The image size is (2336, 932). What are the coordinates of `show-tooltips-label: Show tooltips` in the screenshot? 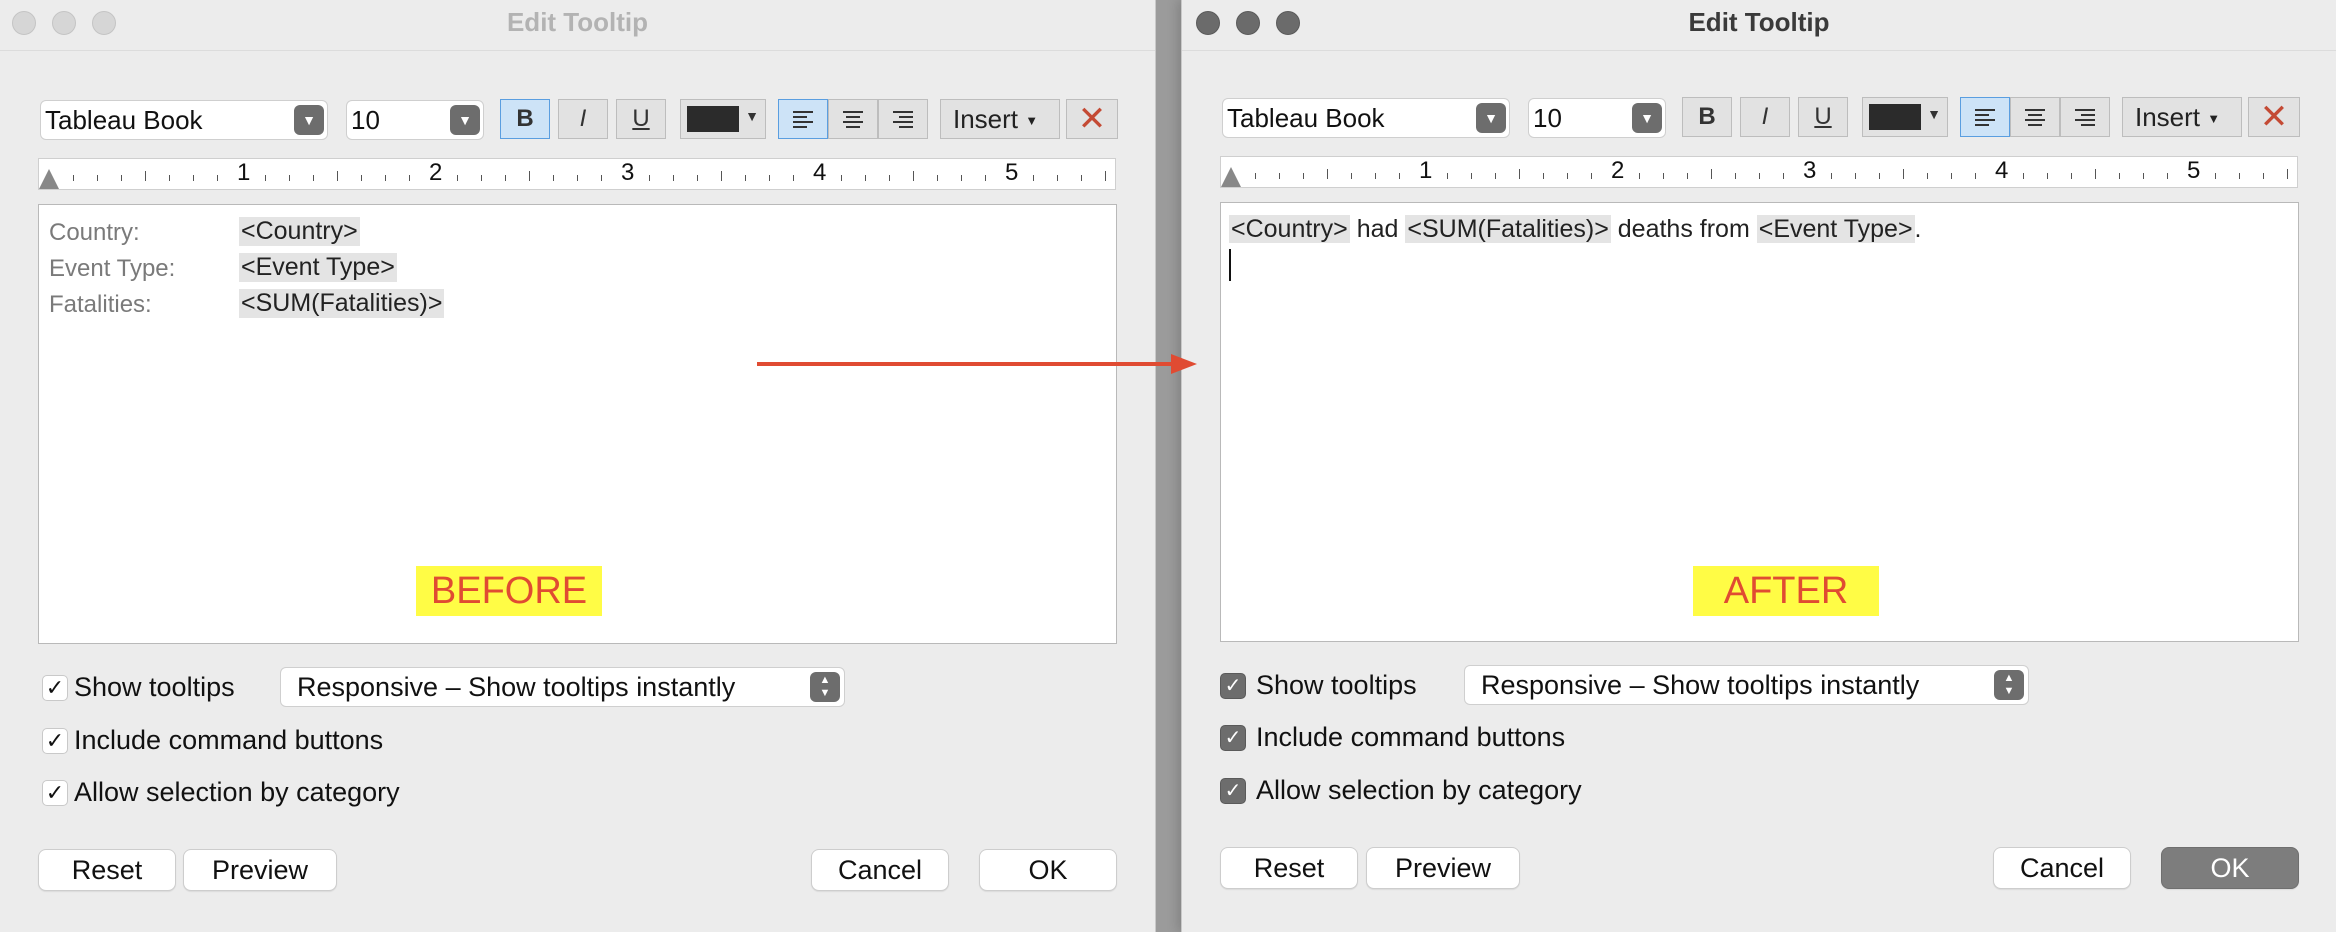 It's located at (1336, 685).